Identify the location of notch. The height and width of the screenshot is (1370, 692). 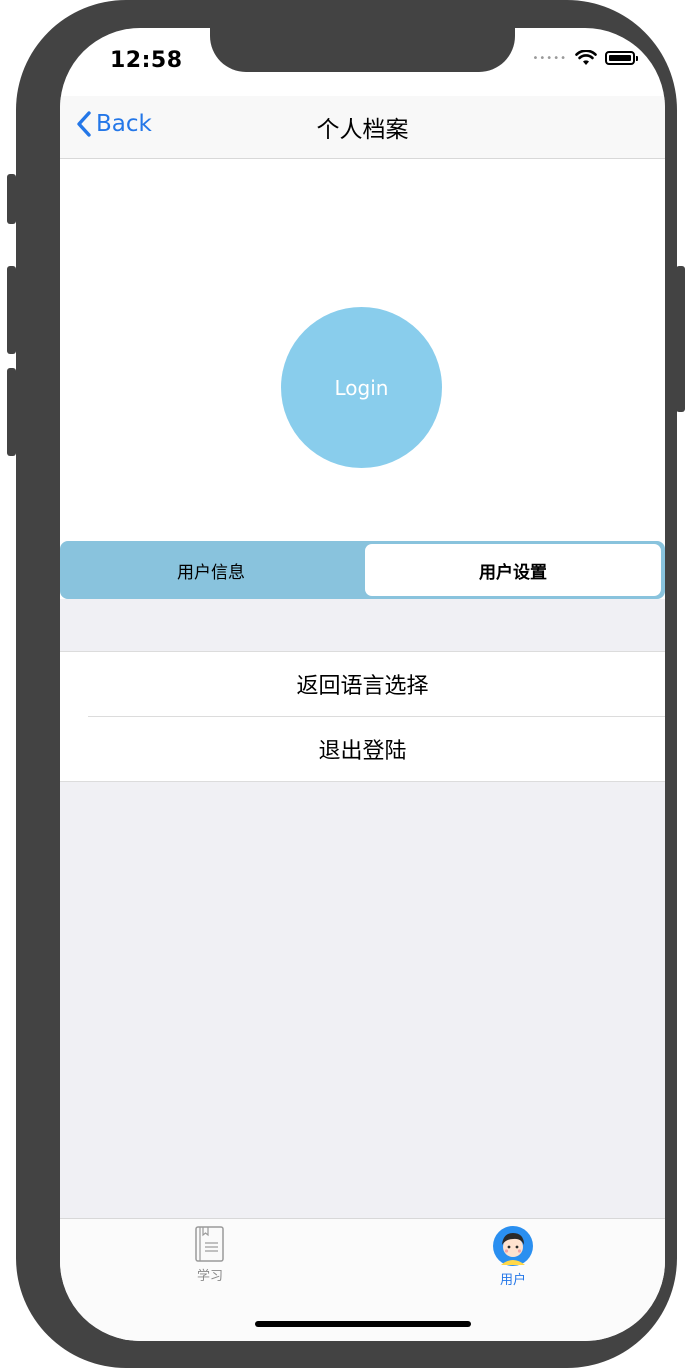
(362, 50).